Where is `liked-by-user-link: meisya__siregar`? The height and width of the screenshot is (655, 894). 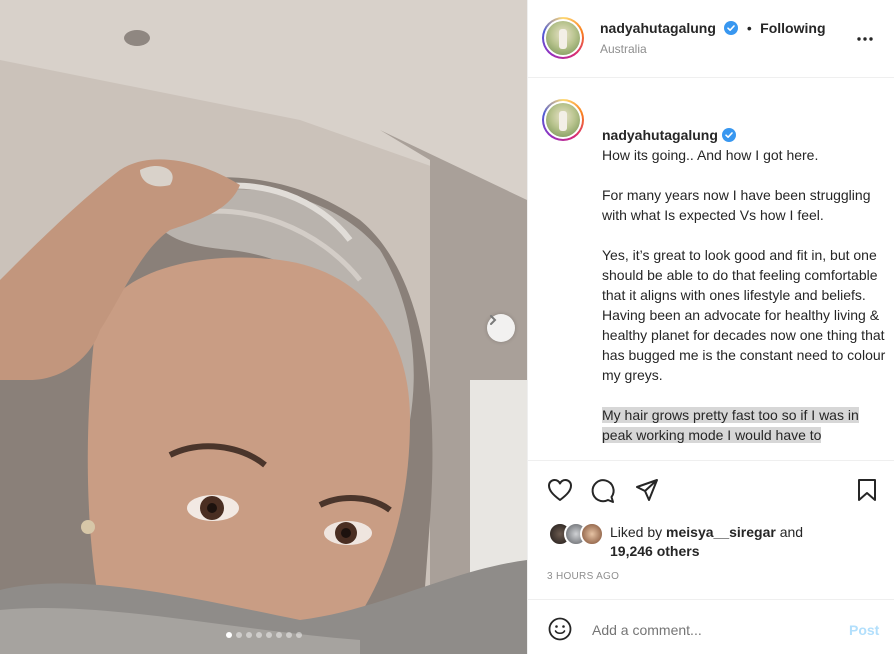
liked-by-user-link: meisya__siregar is located at coordinates (721, 532).